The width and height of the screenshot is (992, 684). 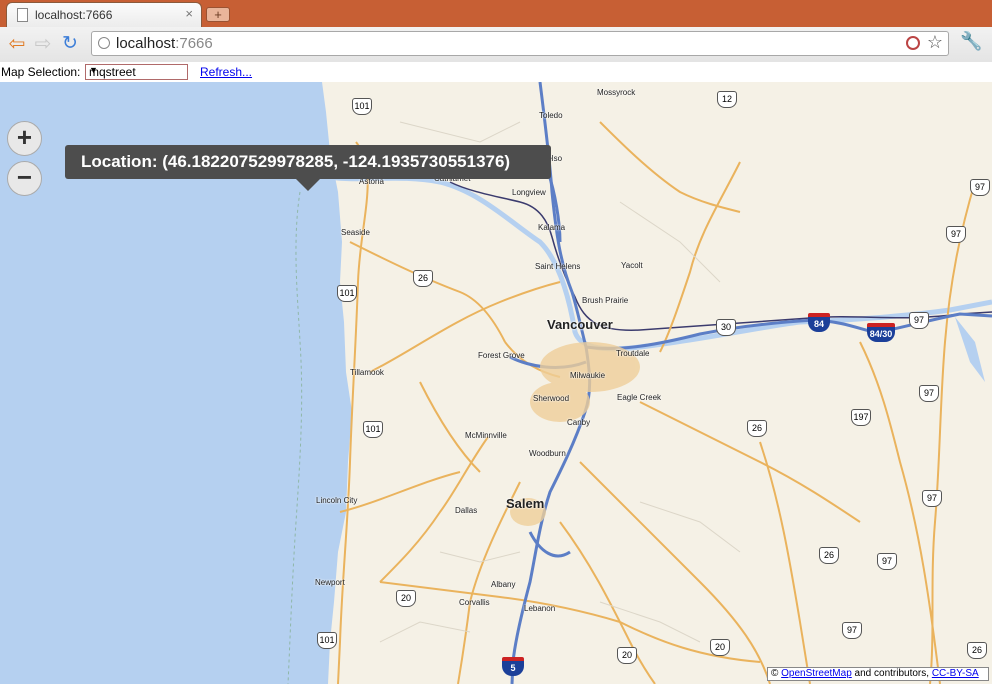 What do you see at coordinates (474, 602) in the screenshot?
I see `city-label-corvallis: Corvallis` at bounding box center [474, 602].